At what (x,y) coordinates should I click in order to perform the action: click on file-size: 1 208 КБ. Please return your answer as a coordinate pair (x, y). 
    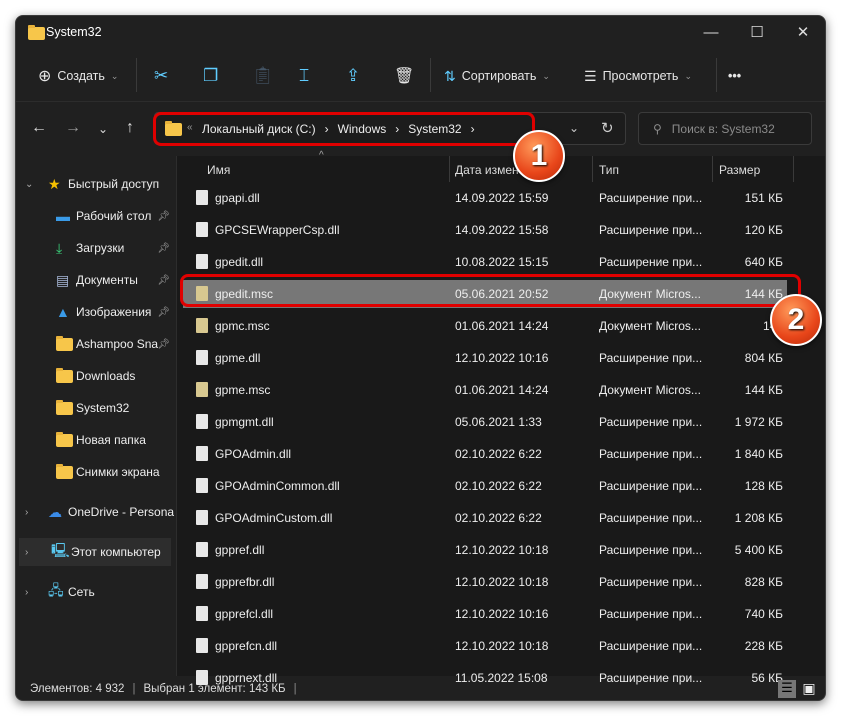
    Looking at the image, I should click on (758, 518).